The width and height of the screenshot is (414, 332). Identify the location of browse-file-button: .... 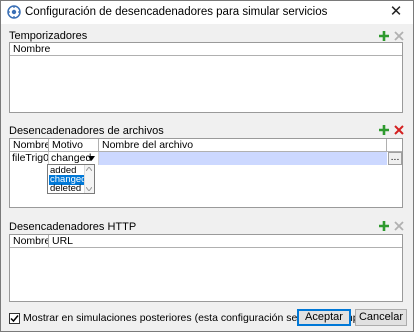
(395, 158).